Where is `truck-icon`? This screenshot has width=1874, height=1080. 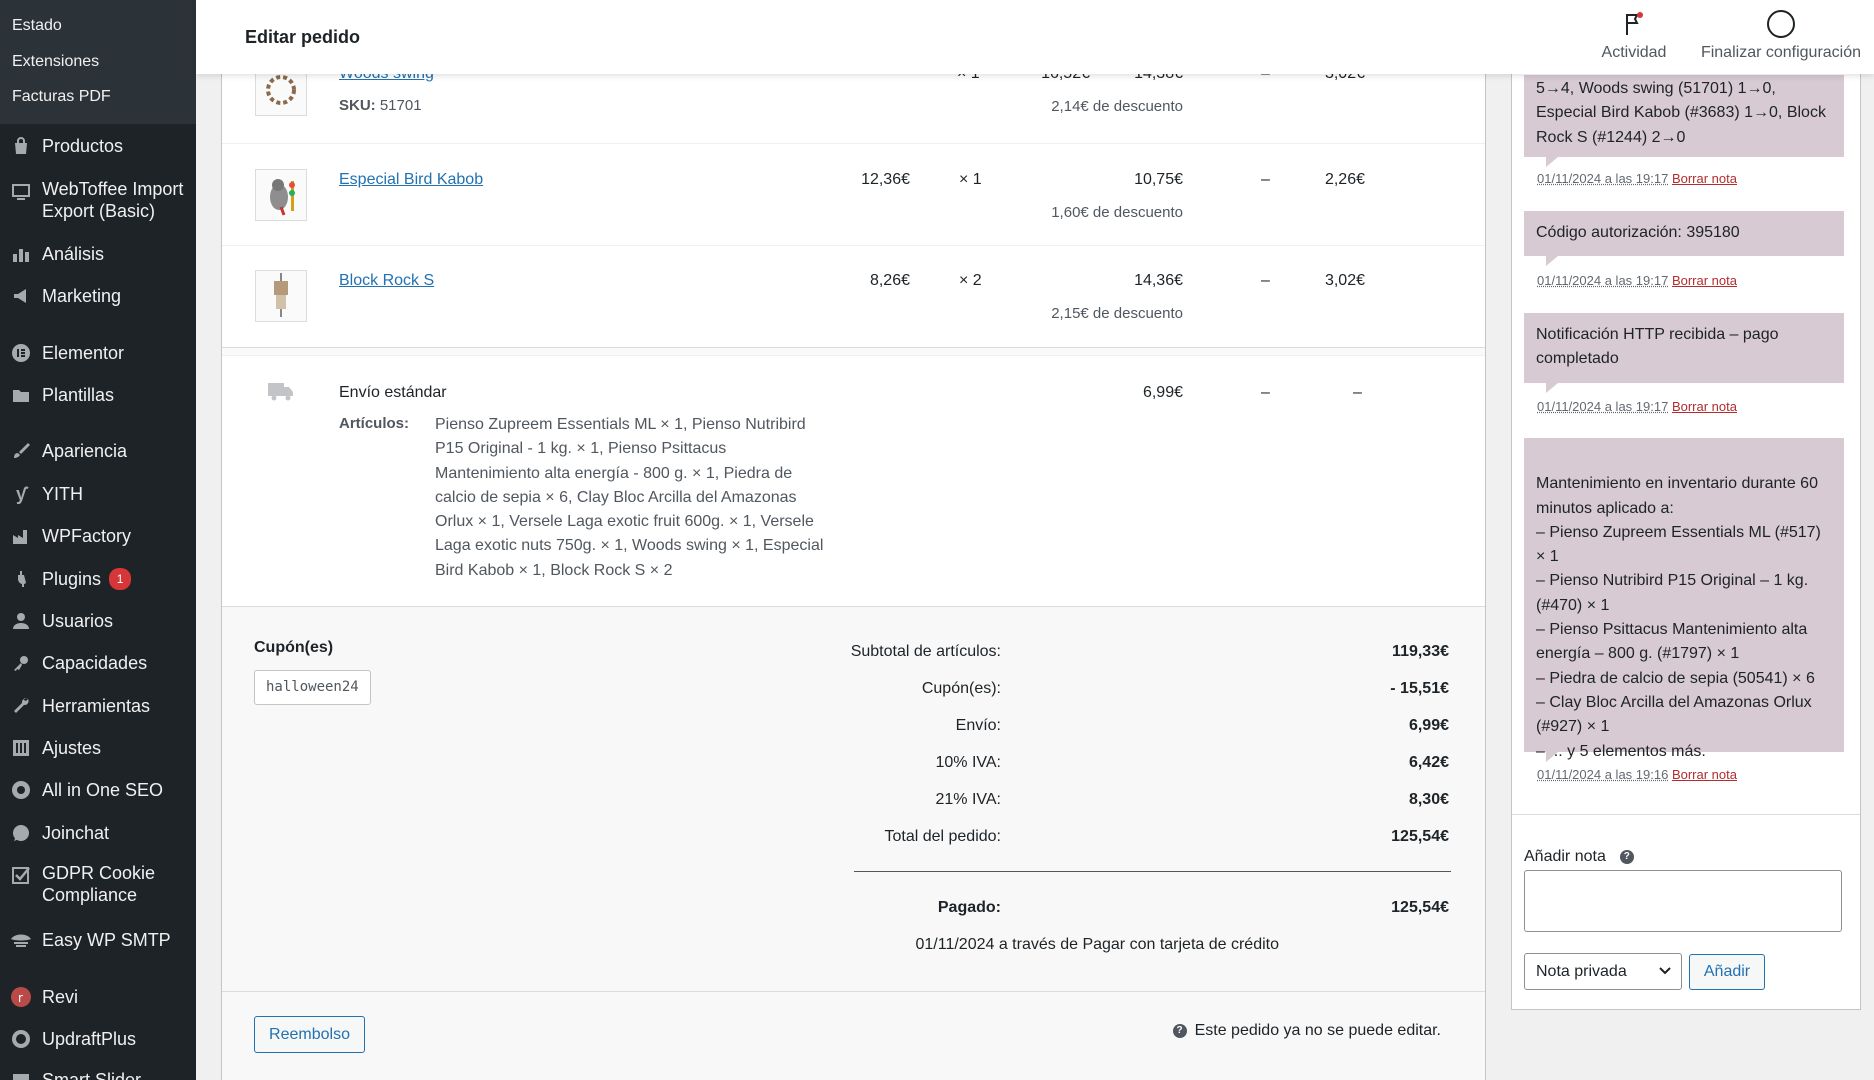
truck-icon is located at coordinates (281, 393).